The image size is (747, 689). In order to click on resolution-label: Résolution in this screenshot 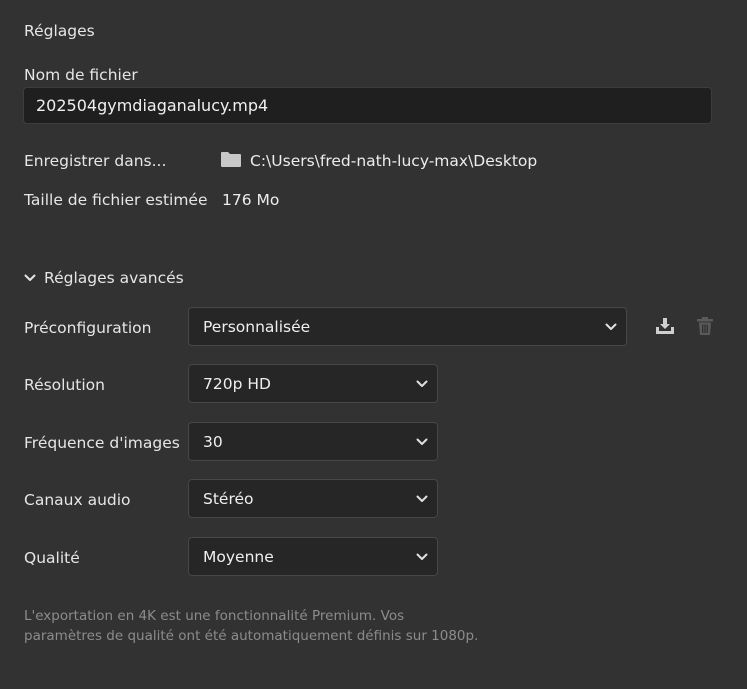, I will do `click(64, 385)`.